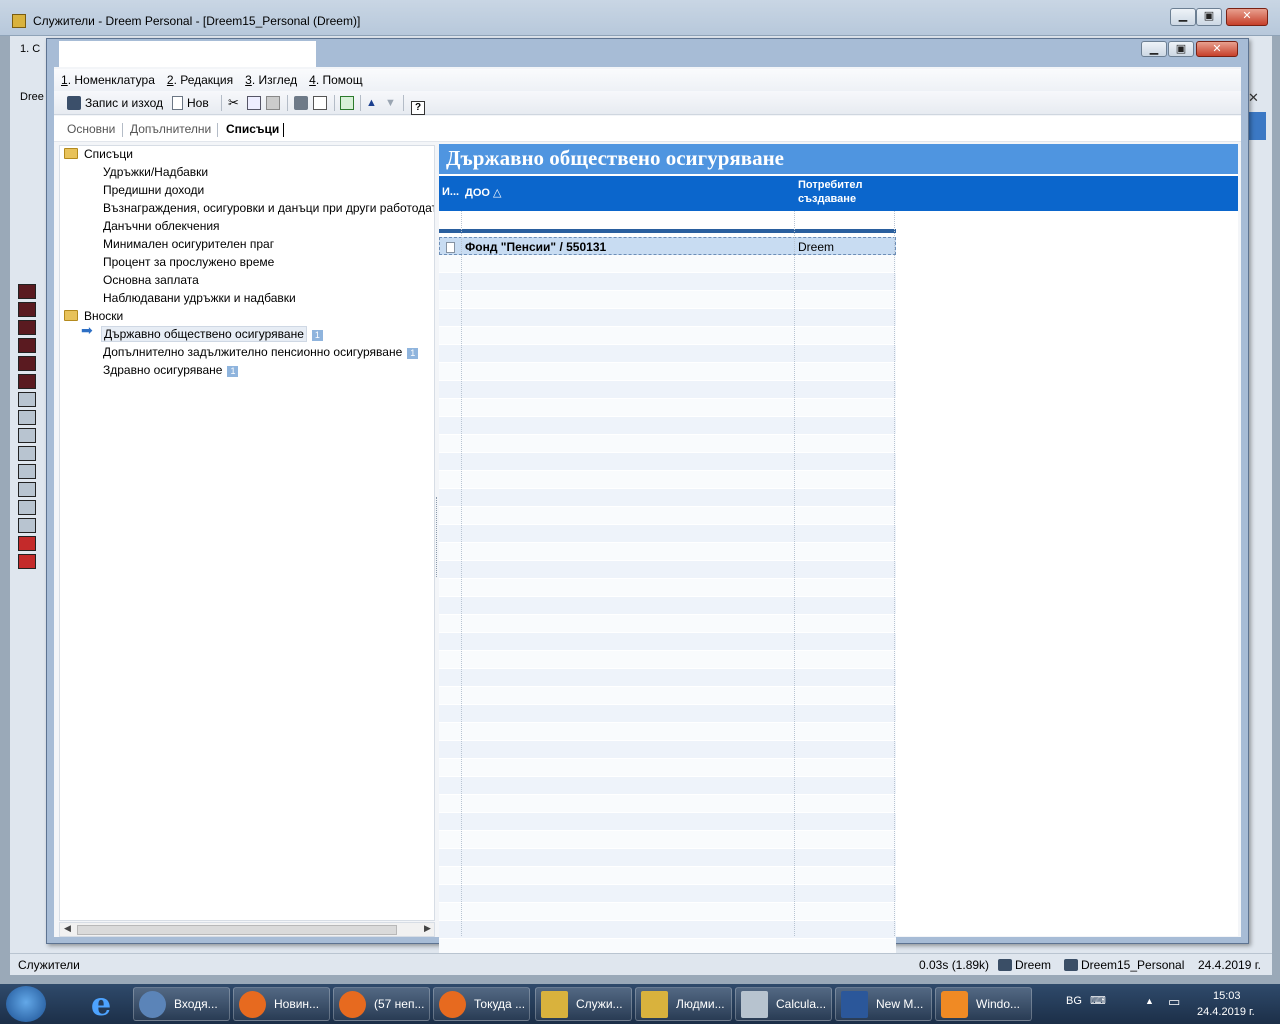  I want to click on tree-item: Предишни доходи, so click(153, 190).